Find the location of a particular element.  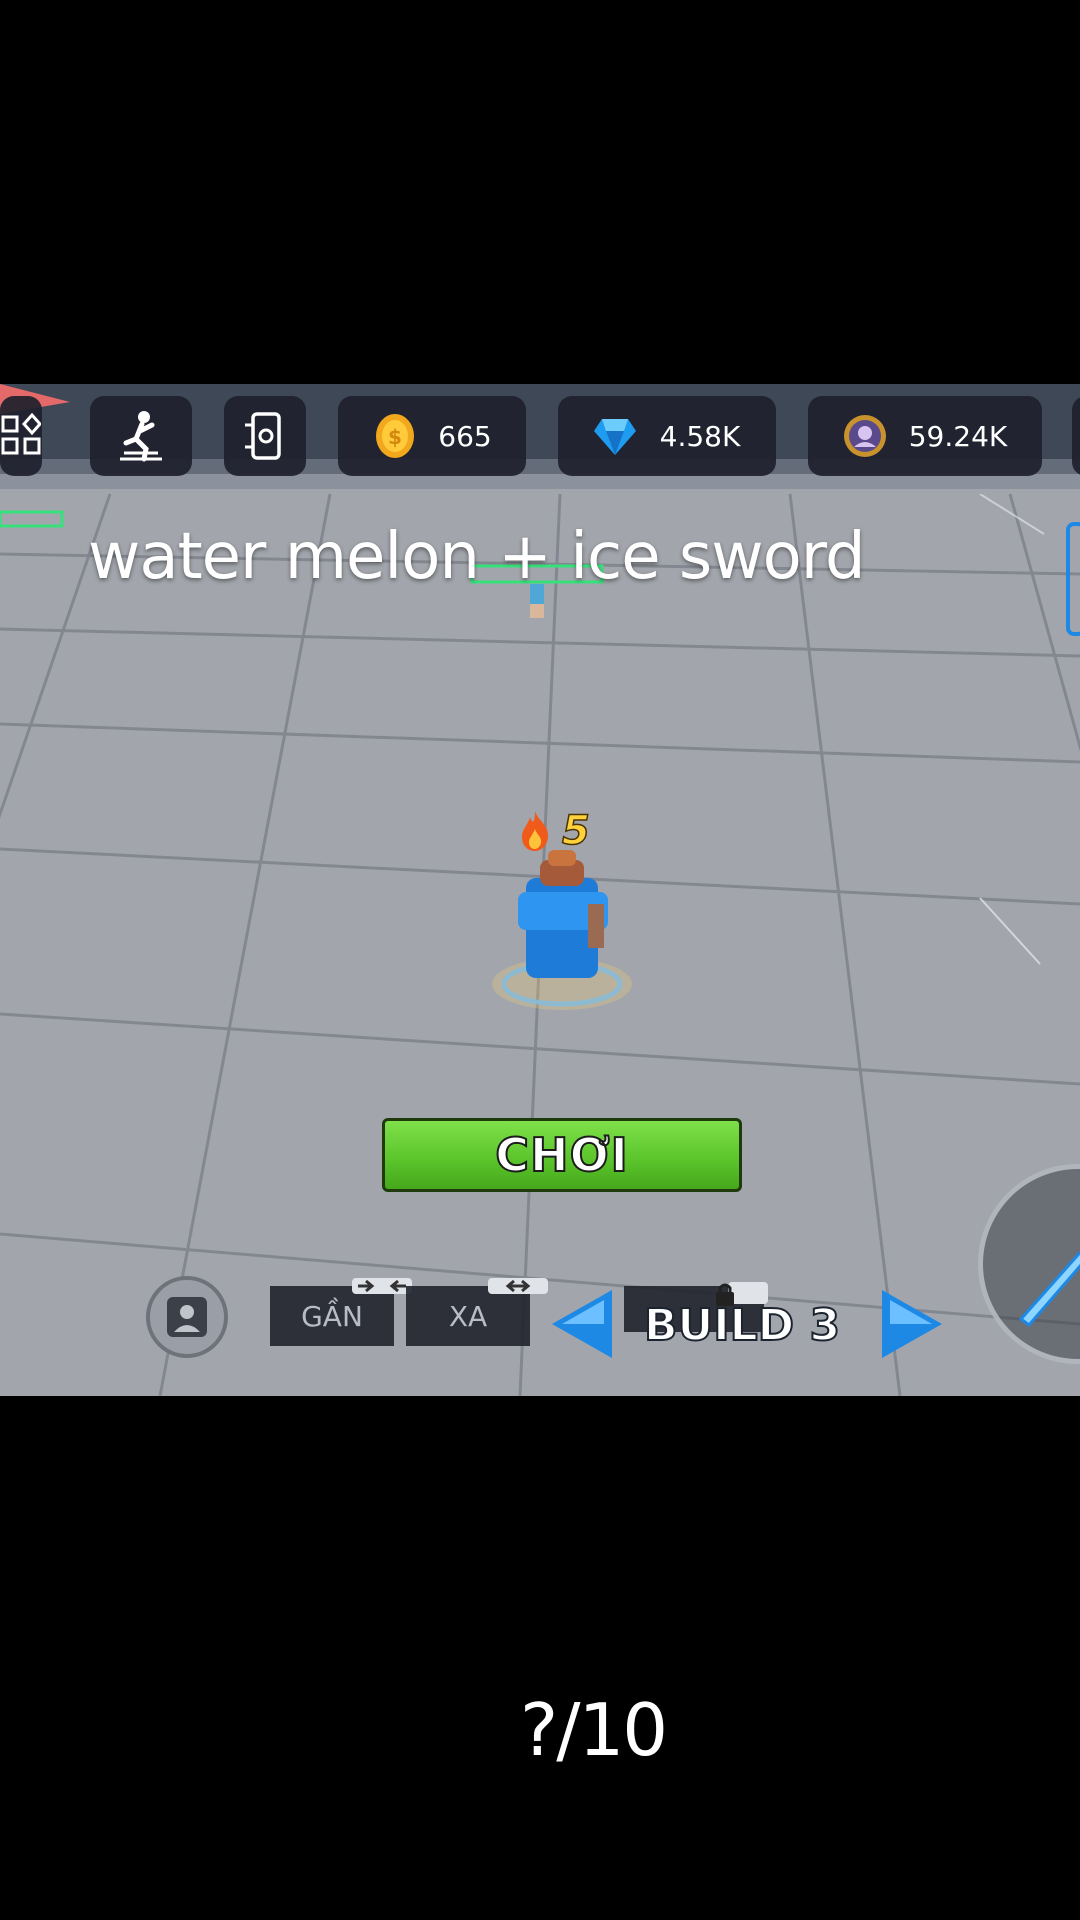

avatar-button is located at coordinates (187, 1317).